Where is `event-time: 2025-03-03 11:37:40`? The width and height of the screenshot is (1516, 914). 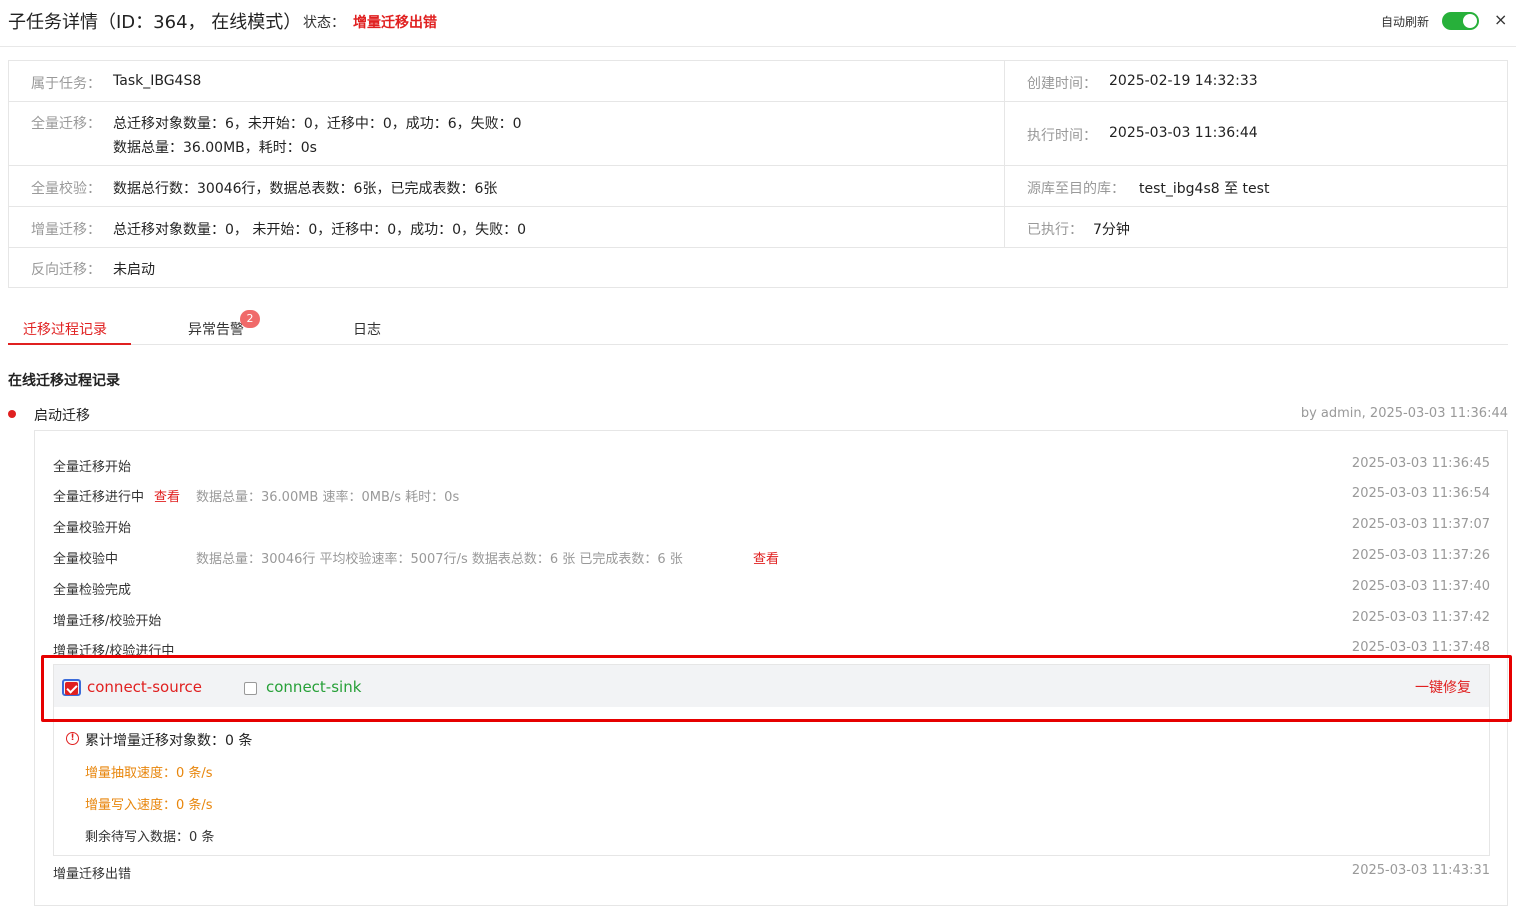
event-time: 2025-03-03 11:37:40 is located at coordinates (1420, 586).